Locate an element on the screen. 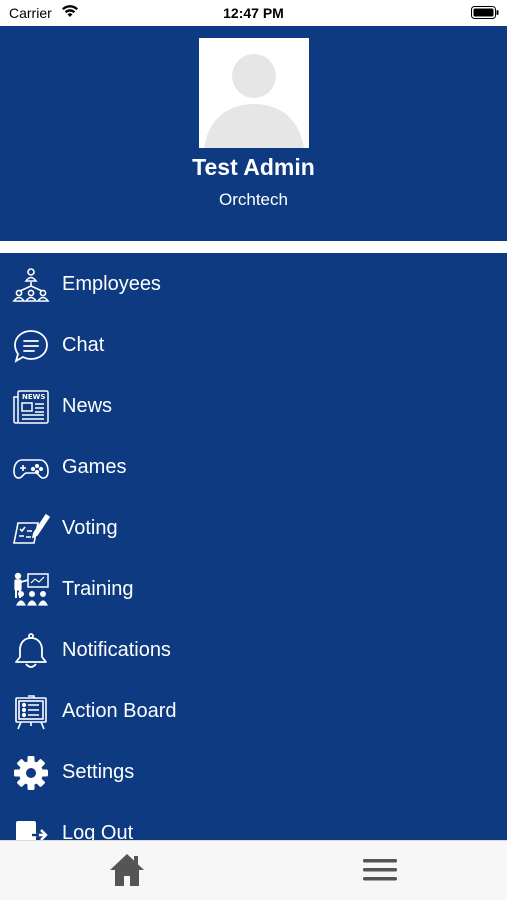  menu-item-label: Action Board is located at coordinates (119, 711).